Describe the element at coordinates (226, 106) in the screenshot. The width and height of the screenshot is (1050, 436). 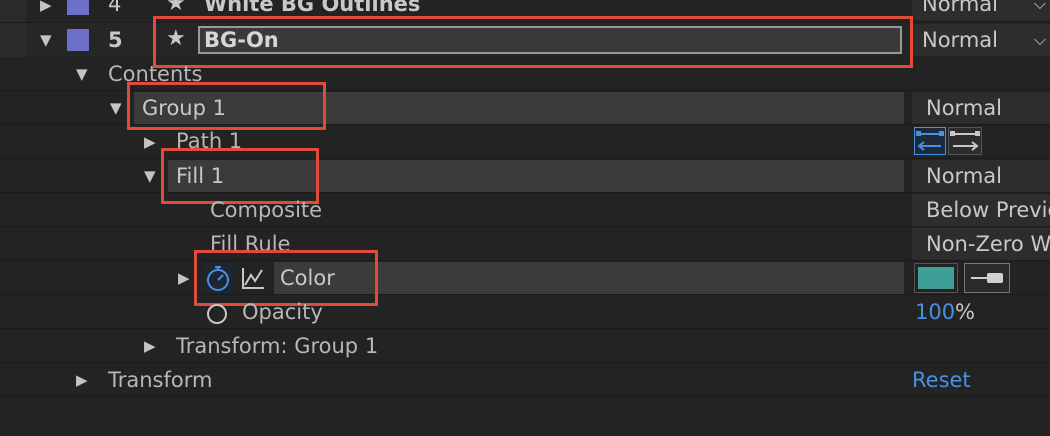
I see `highlight-box-group1` at that location.